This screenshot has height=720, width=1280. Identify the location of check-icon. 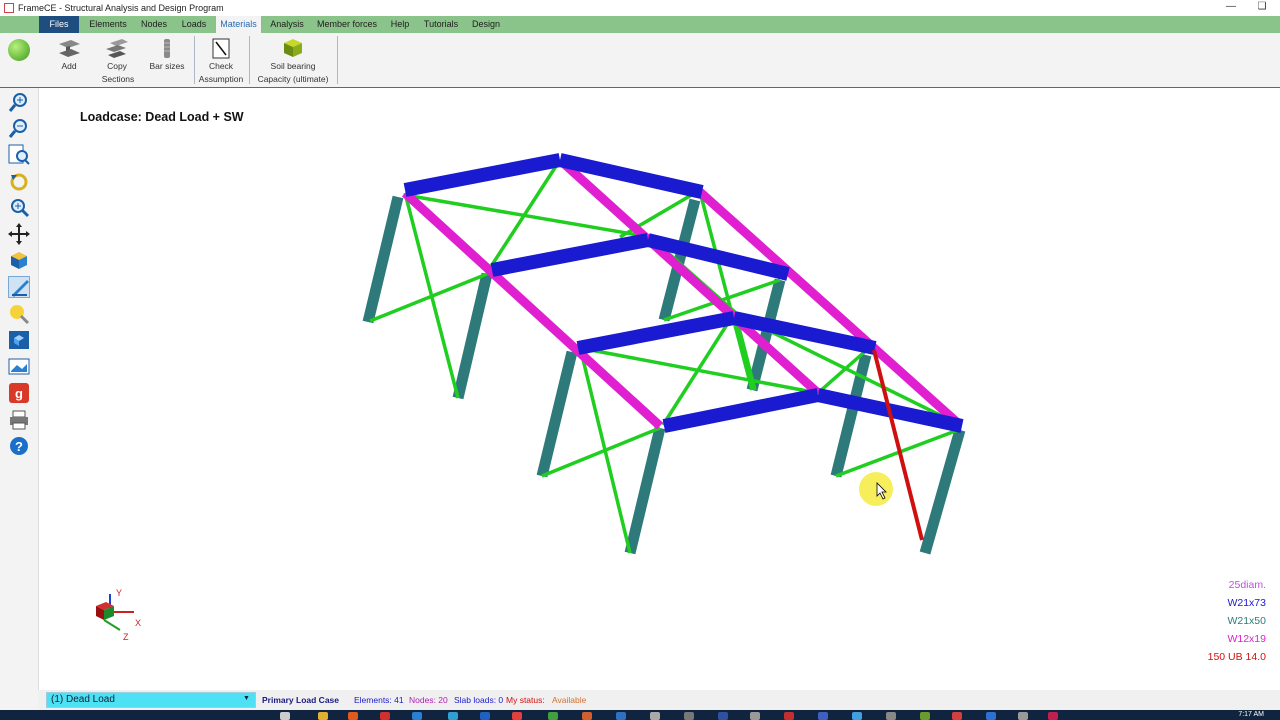
(221, 48).